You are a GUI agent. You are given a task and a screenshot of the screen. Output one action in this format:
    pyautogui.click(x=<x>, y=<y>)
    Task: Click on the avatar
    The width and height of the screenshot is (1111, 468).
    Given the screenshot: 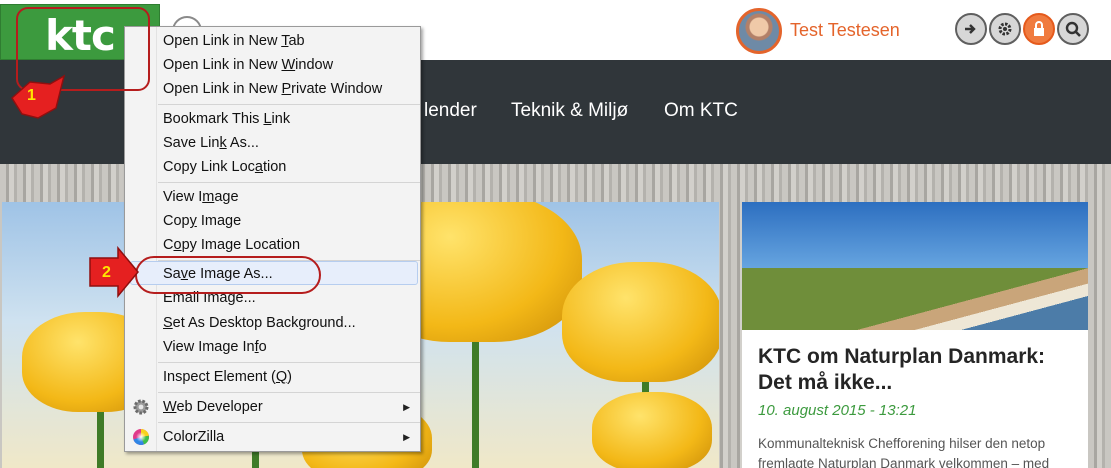 What is the action you would take?
    pyautogui.click(x=759, y=31)
    